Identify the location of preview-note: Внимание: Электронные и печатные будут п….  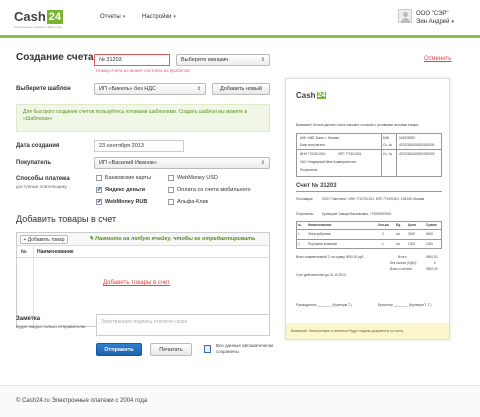
(367, 331).